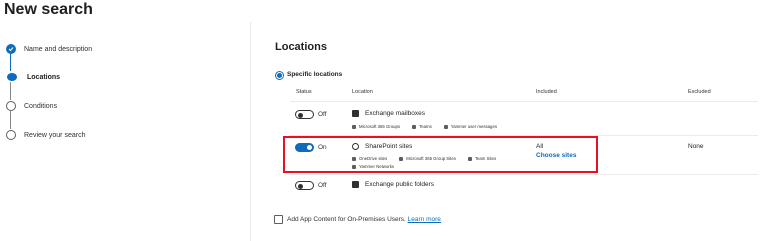  What do you see at coordinates (380, 126) in the screenshot?
I see `sub-item-label: Microsoft 365 Groups` at bounding box center [380, 126].